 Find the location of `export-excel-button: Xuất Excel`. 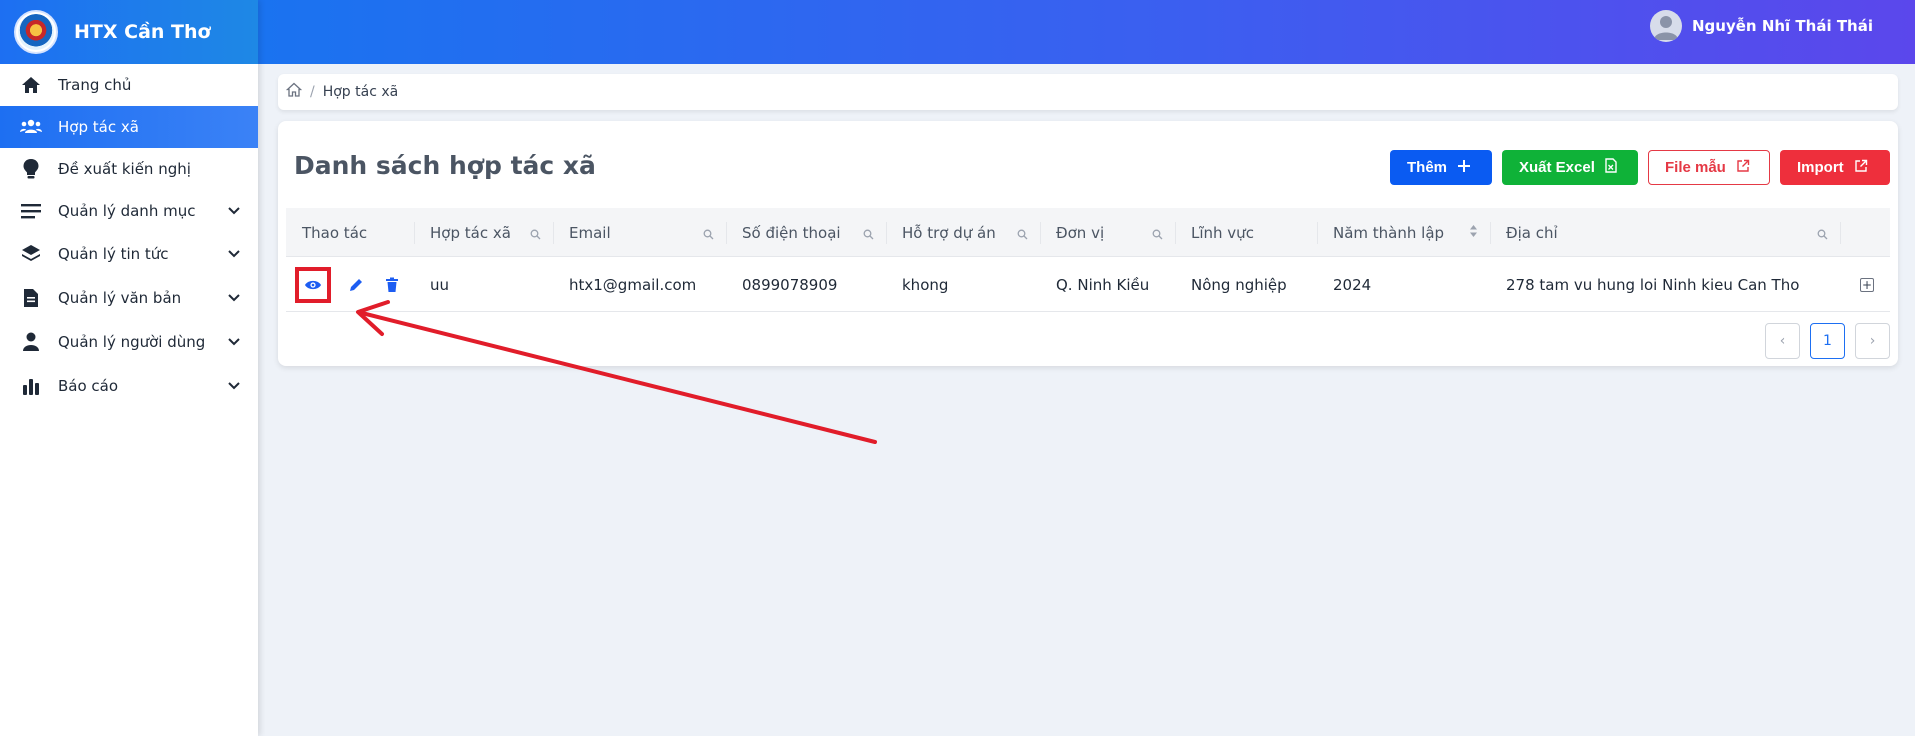

export-excel-button: Xuất Excel is located at coordinates (1570, 167).